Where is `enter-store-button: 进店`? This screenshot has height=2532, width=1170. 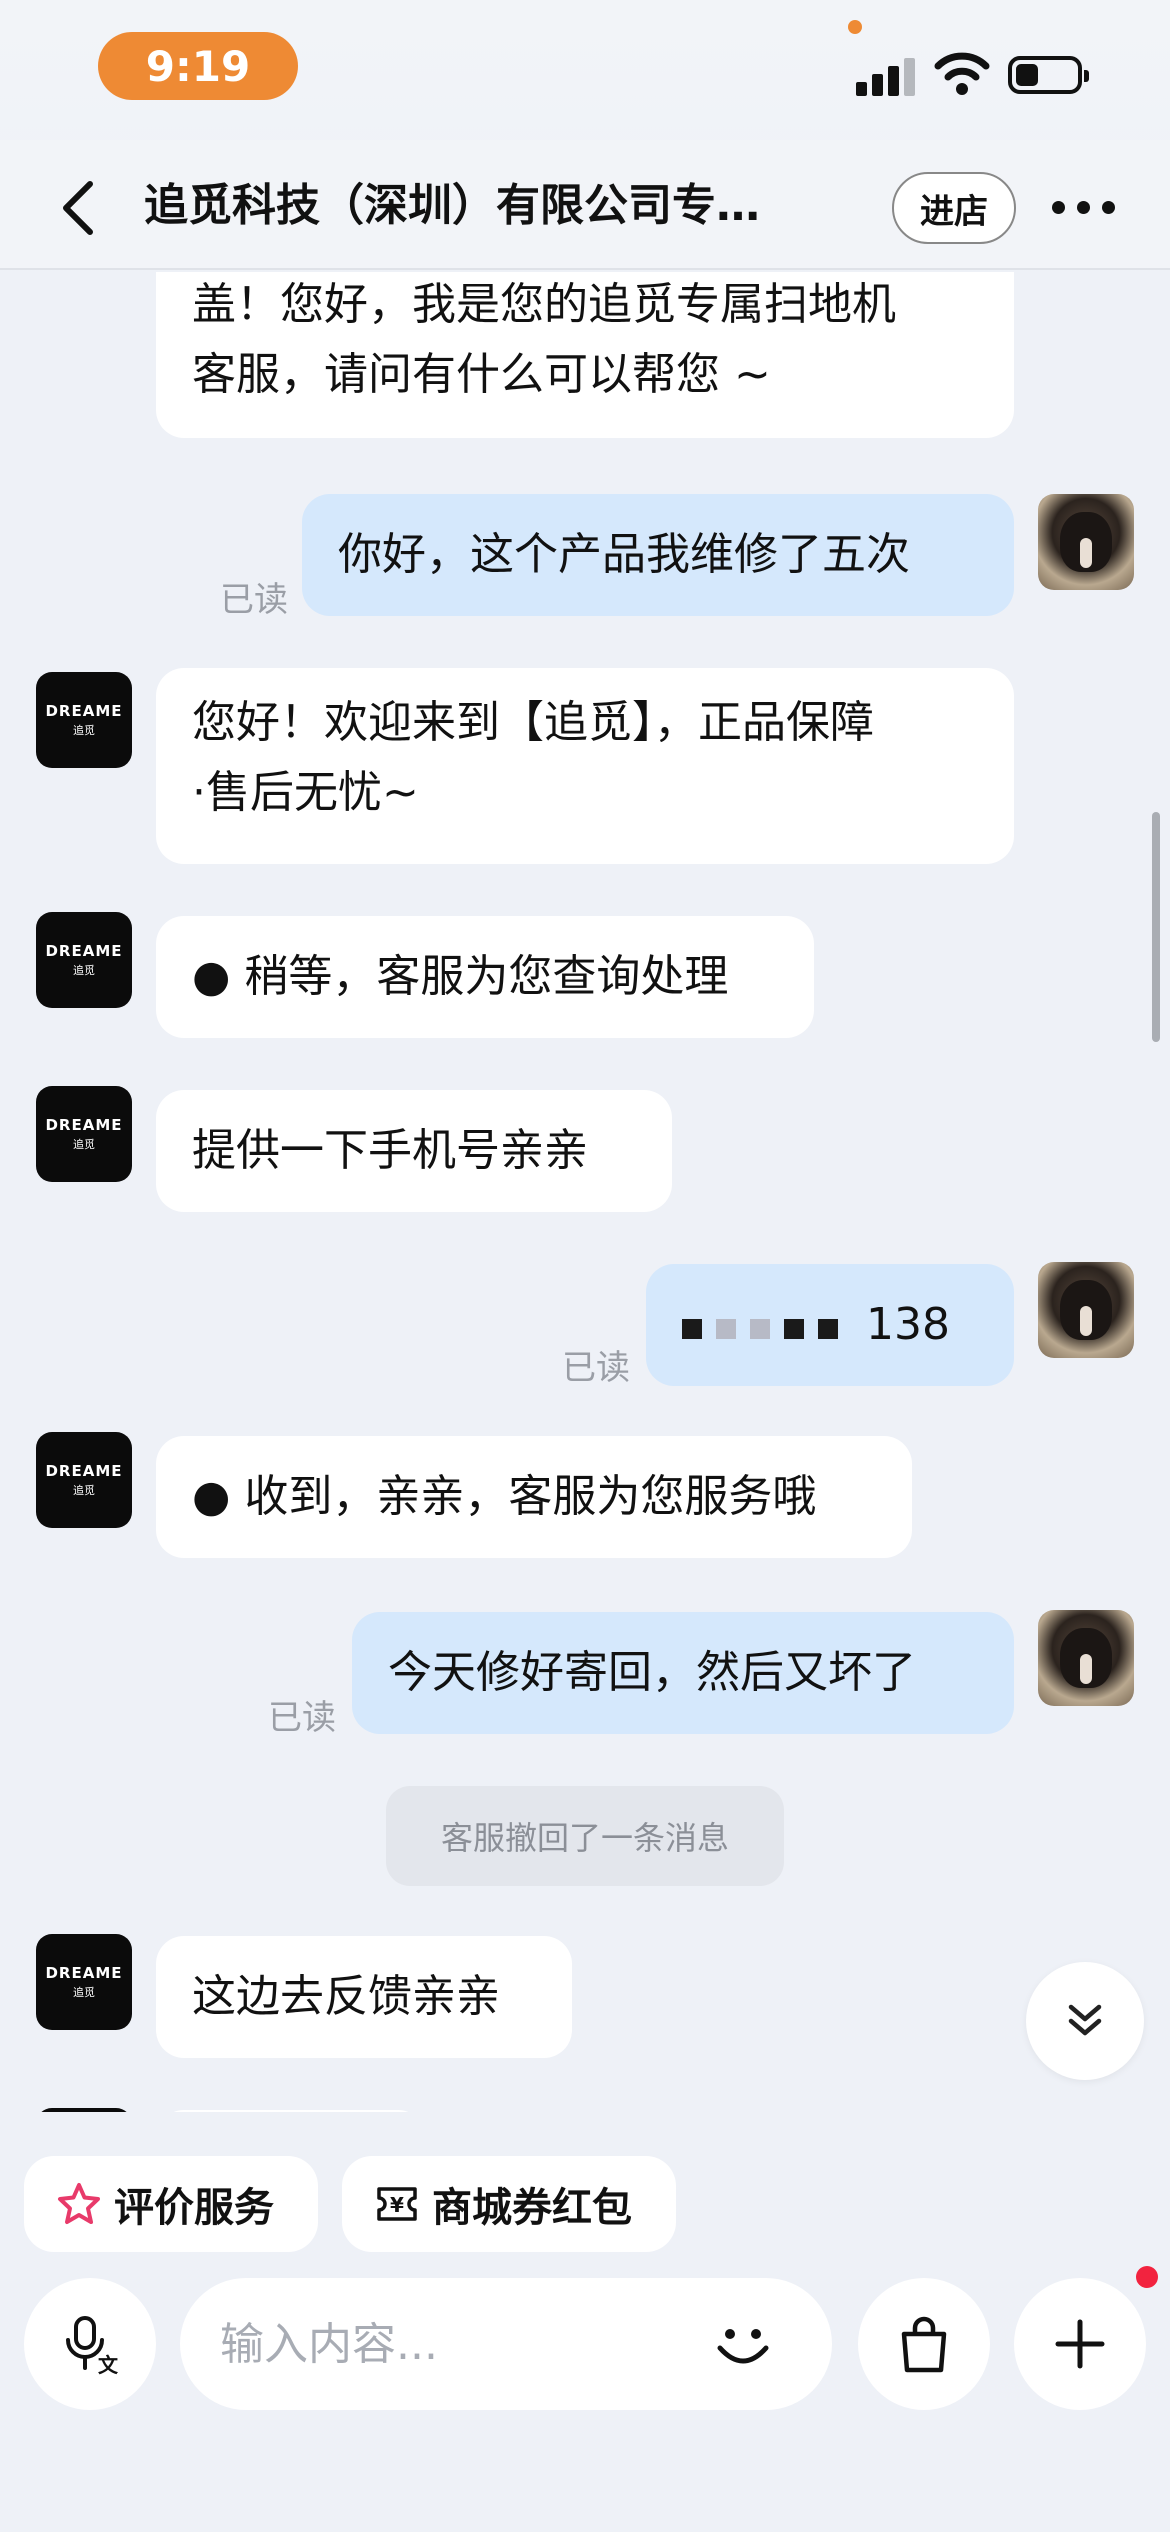 enter-store-button: 进店 is located at coordinates (954, 208).